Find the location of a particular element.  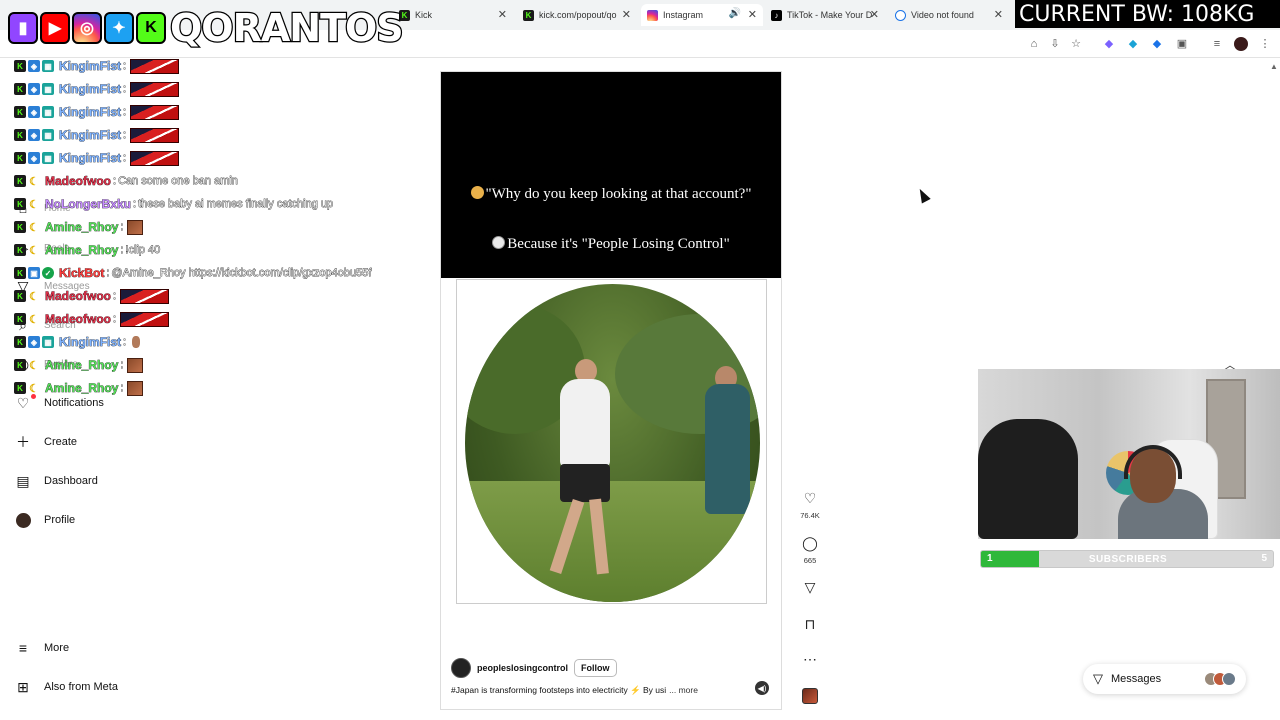

speaker-icon: 🔊 is located at coordinates (735, 13).